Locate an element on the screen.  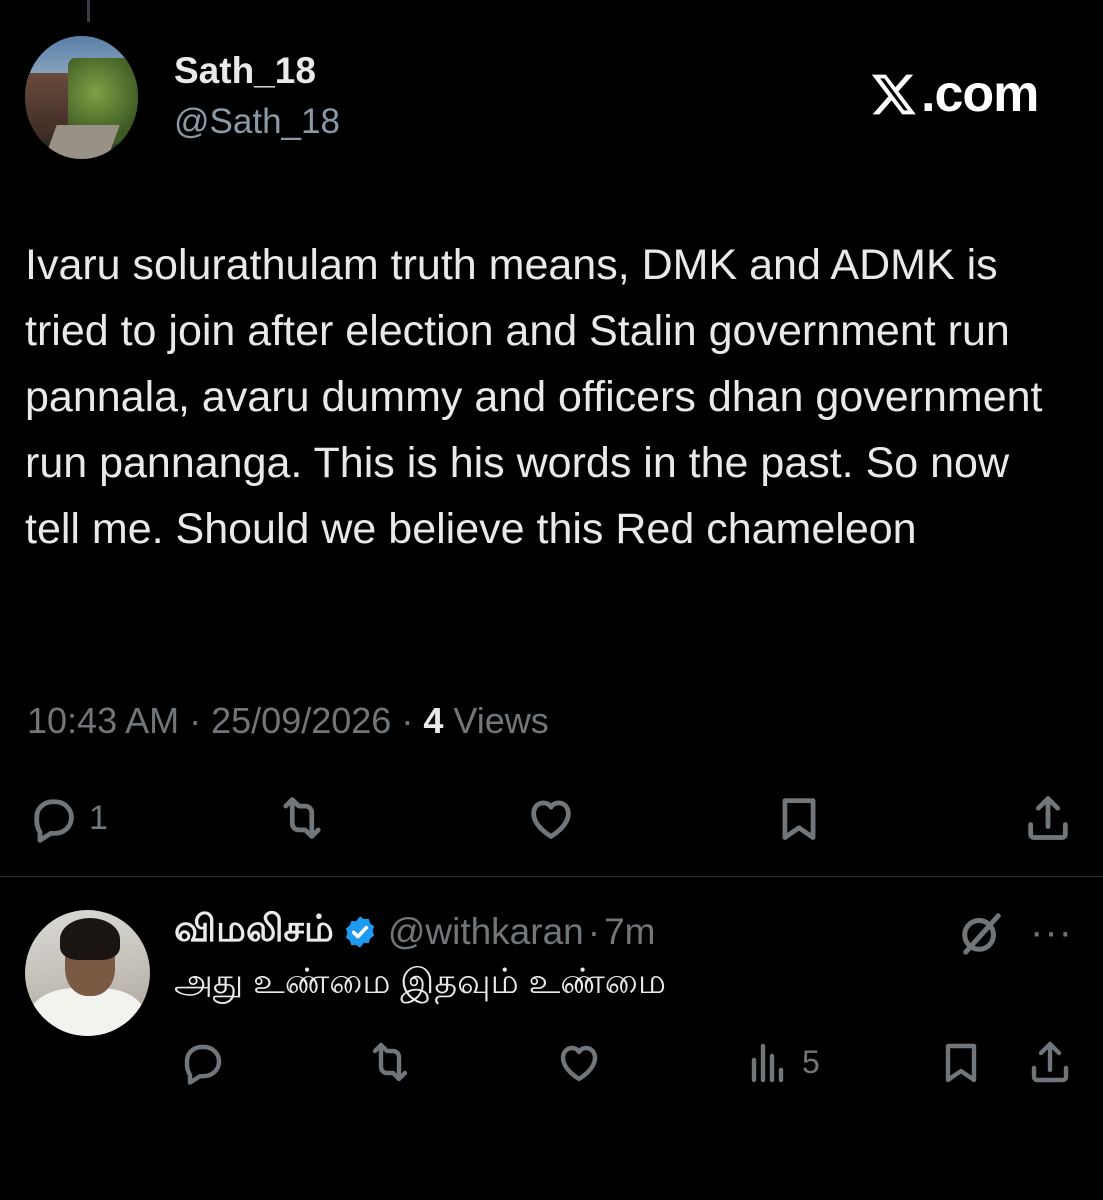
reply-button: 1 is located at coordinates (67, 818).